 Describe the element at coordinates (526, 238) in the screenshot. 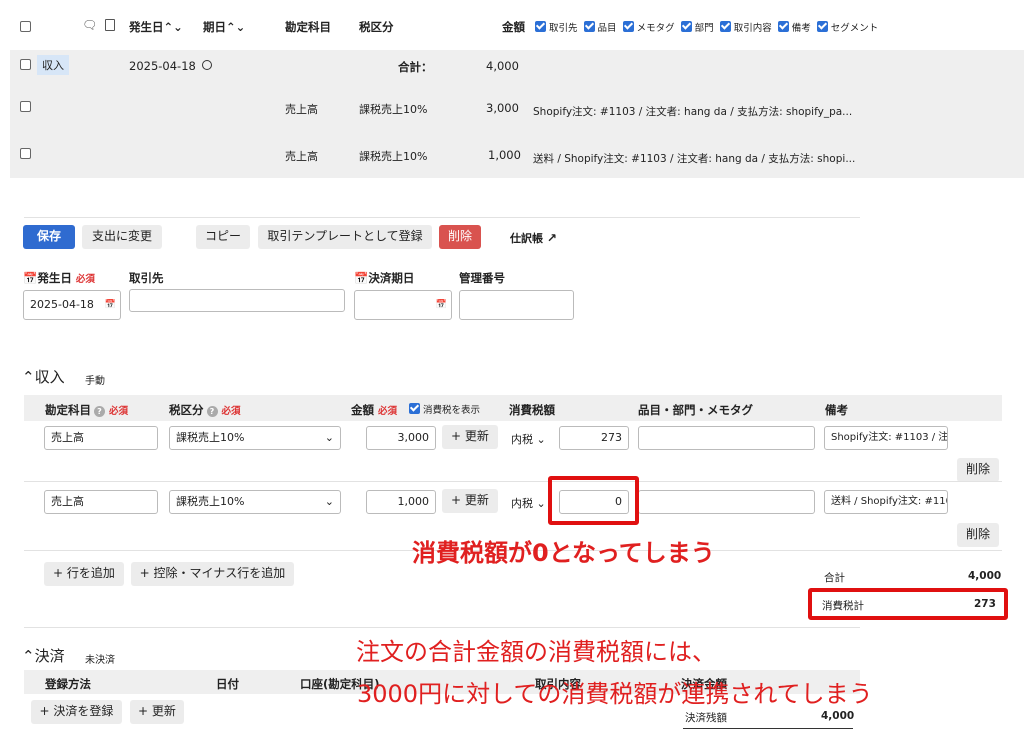

I see `journal-link-label: 仕訳帳` at that location.